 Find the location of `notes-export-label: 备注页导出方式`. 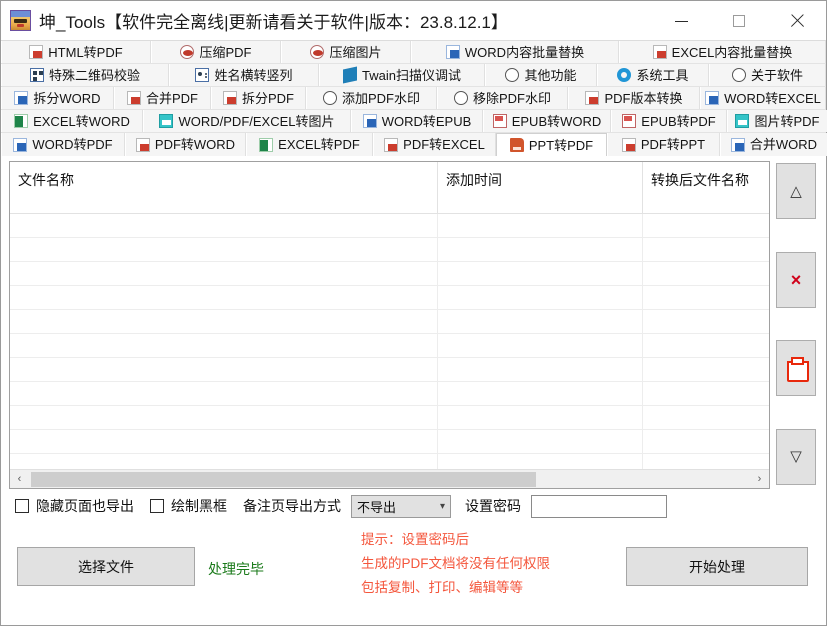

notes-export-label: 备注页导出方式 is located at coordinates (292, 506).